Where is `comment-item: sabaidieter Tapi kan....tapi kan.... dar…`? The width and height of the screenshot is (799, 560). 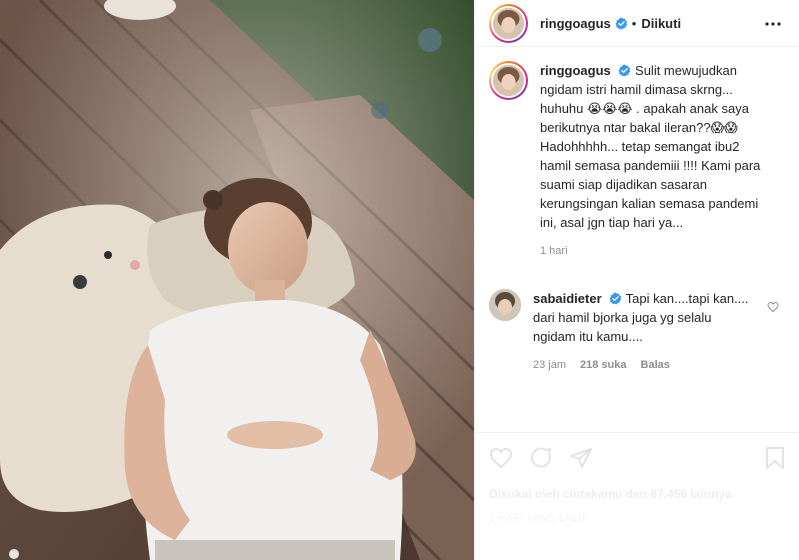
comment-item: sabaidieter Tapi kan....tapi kan.... dar… is located at coordinates (637, 332).